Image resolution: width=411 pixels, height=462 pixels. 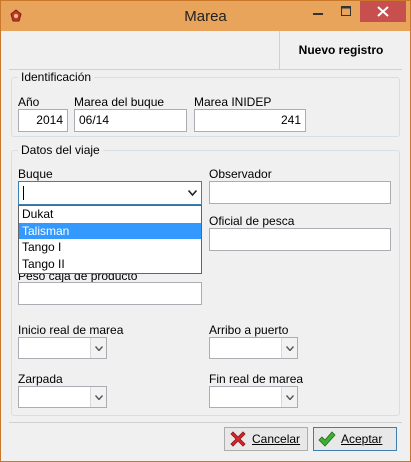 I want to click on buque-dropdown-list: Dukat Talisman Tango I Tango II, so click(x=110, y=239).